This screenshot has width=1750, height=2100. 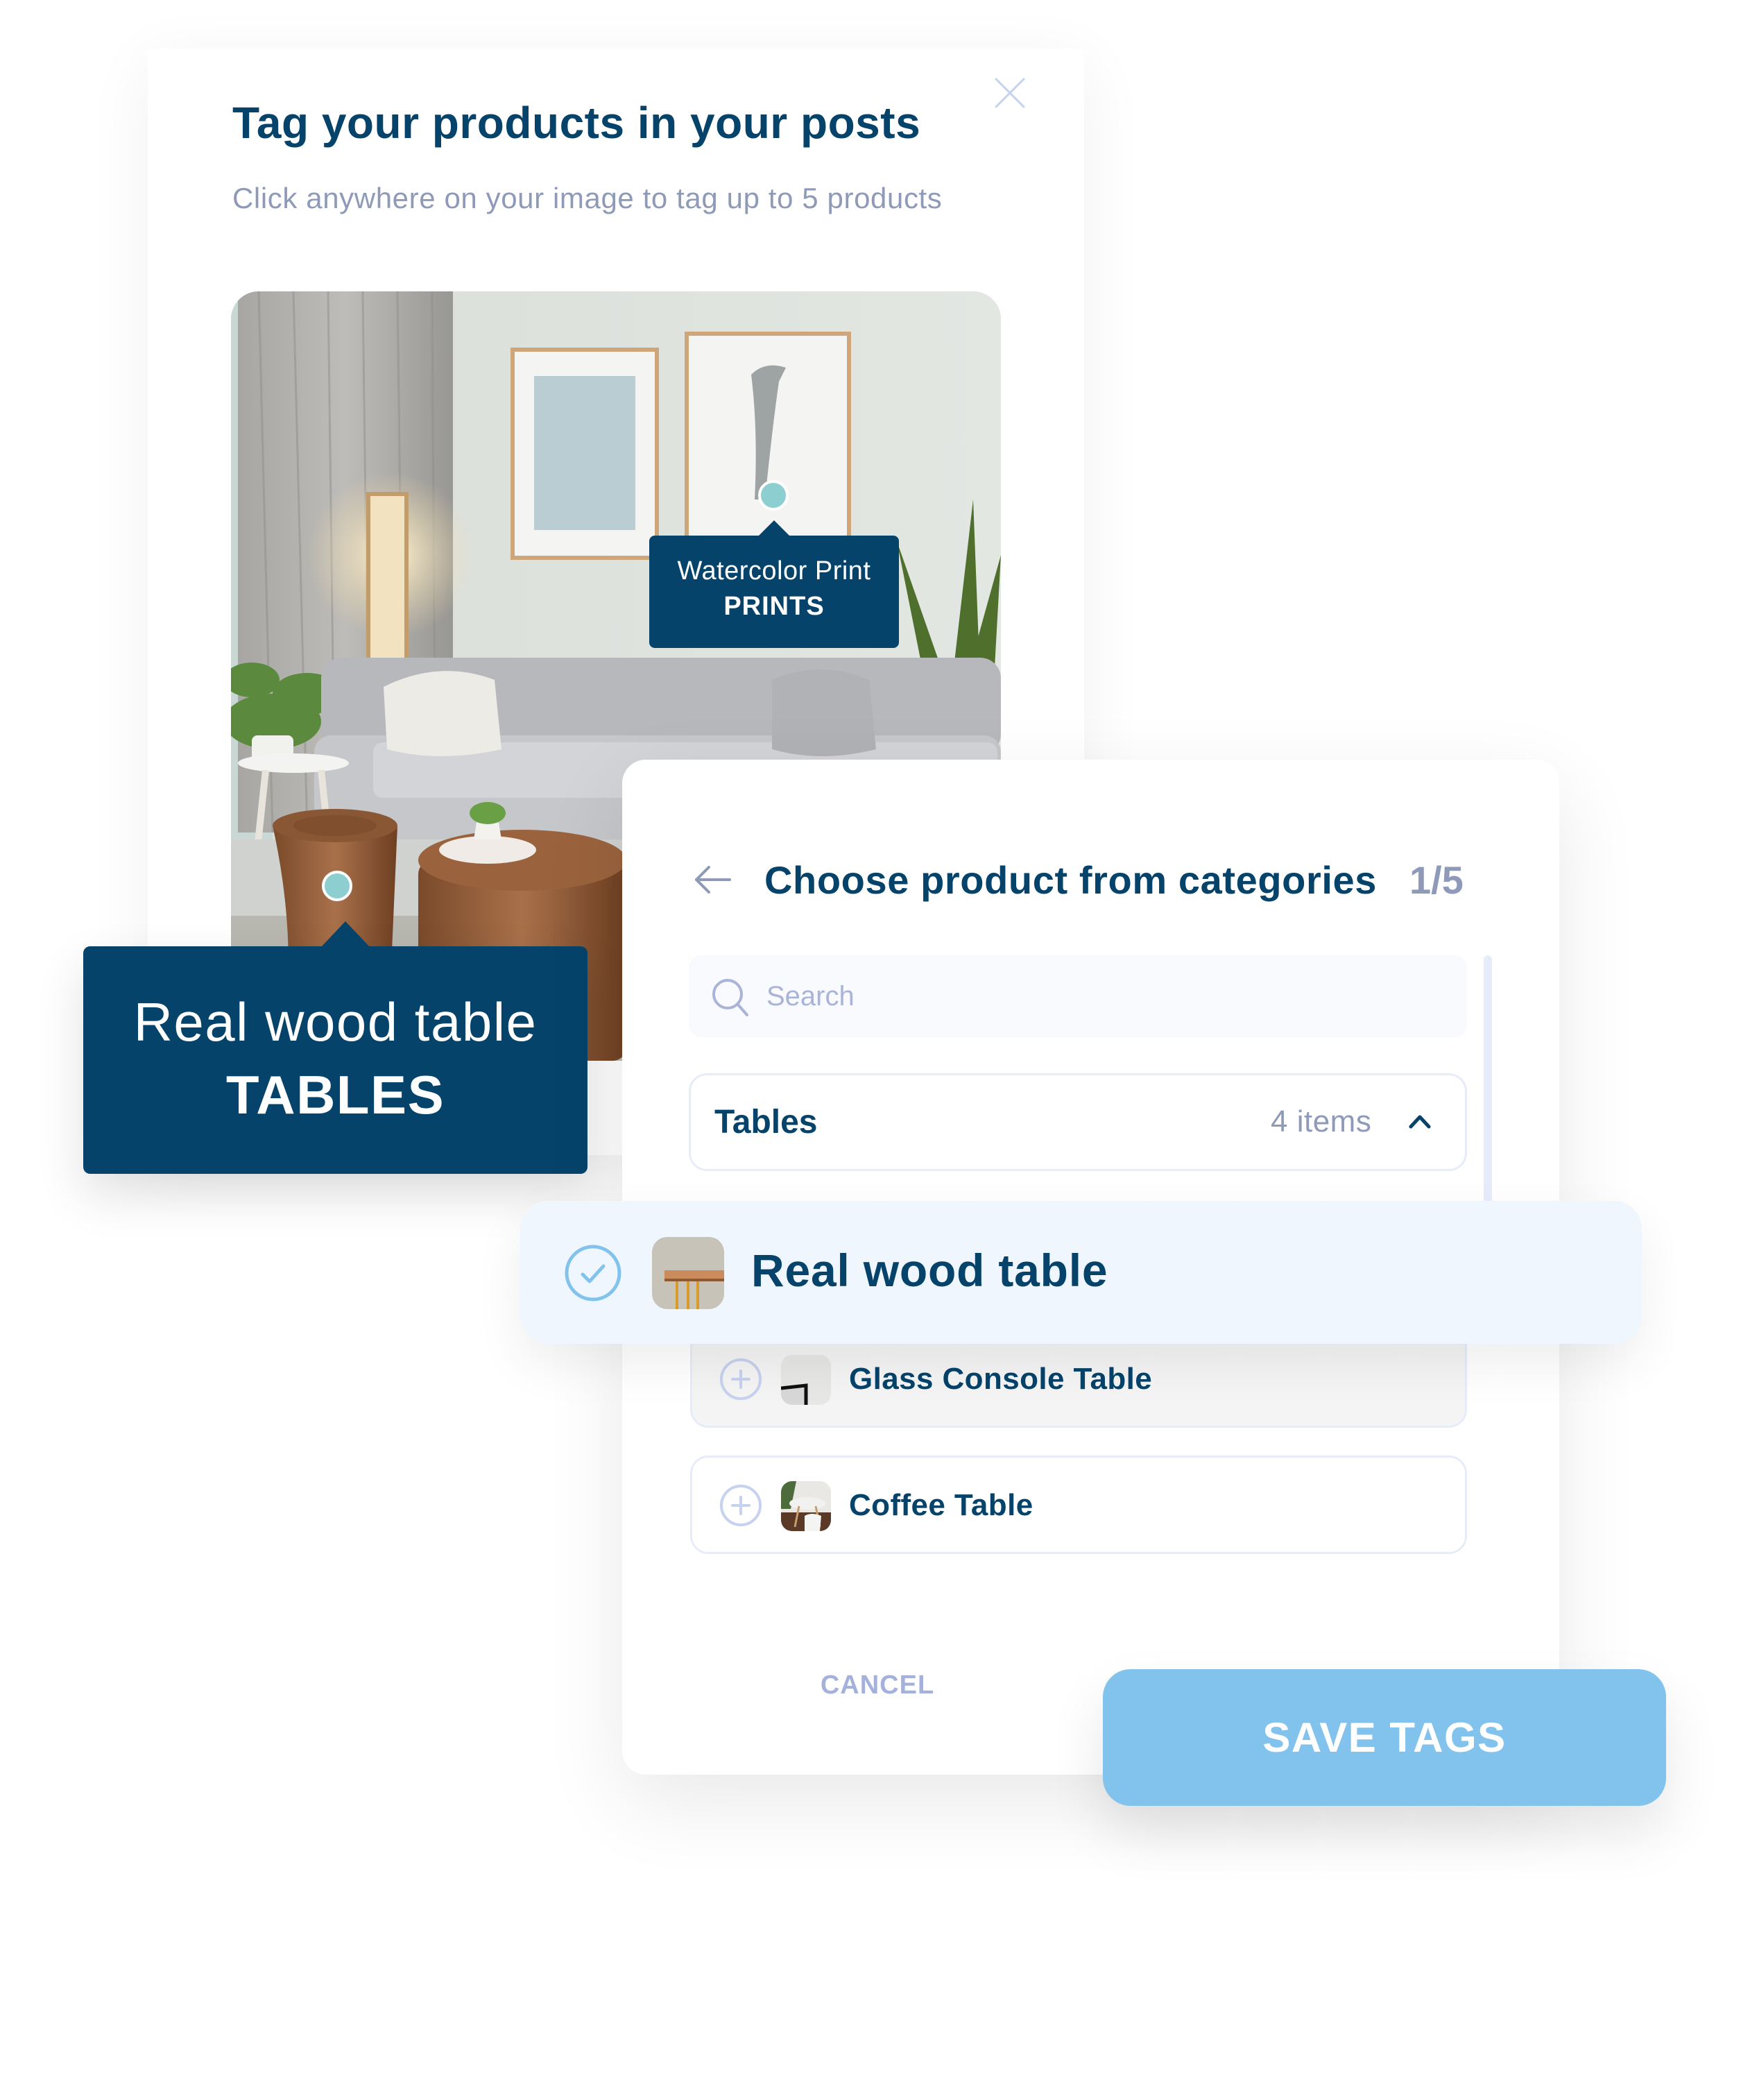 I want to click on product-name: Coffee Table, so click(x=941, y=1505).